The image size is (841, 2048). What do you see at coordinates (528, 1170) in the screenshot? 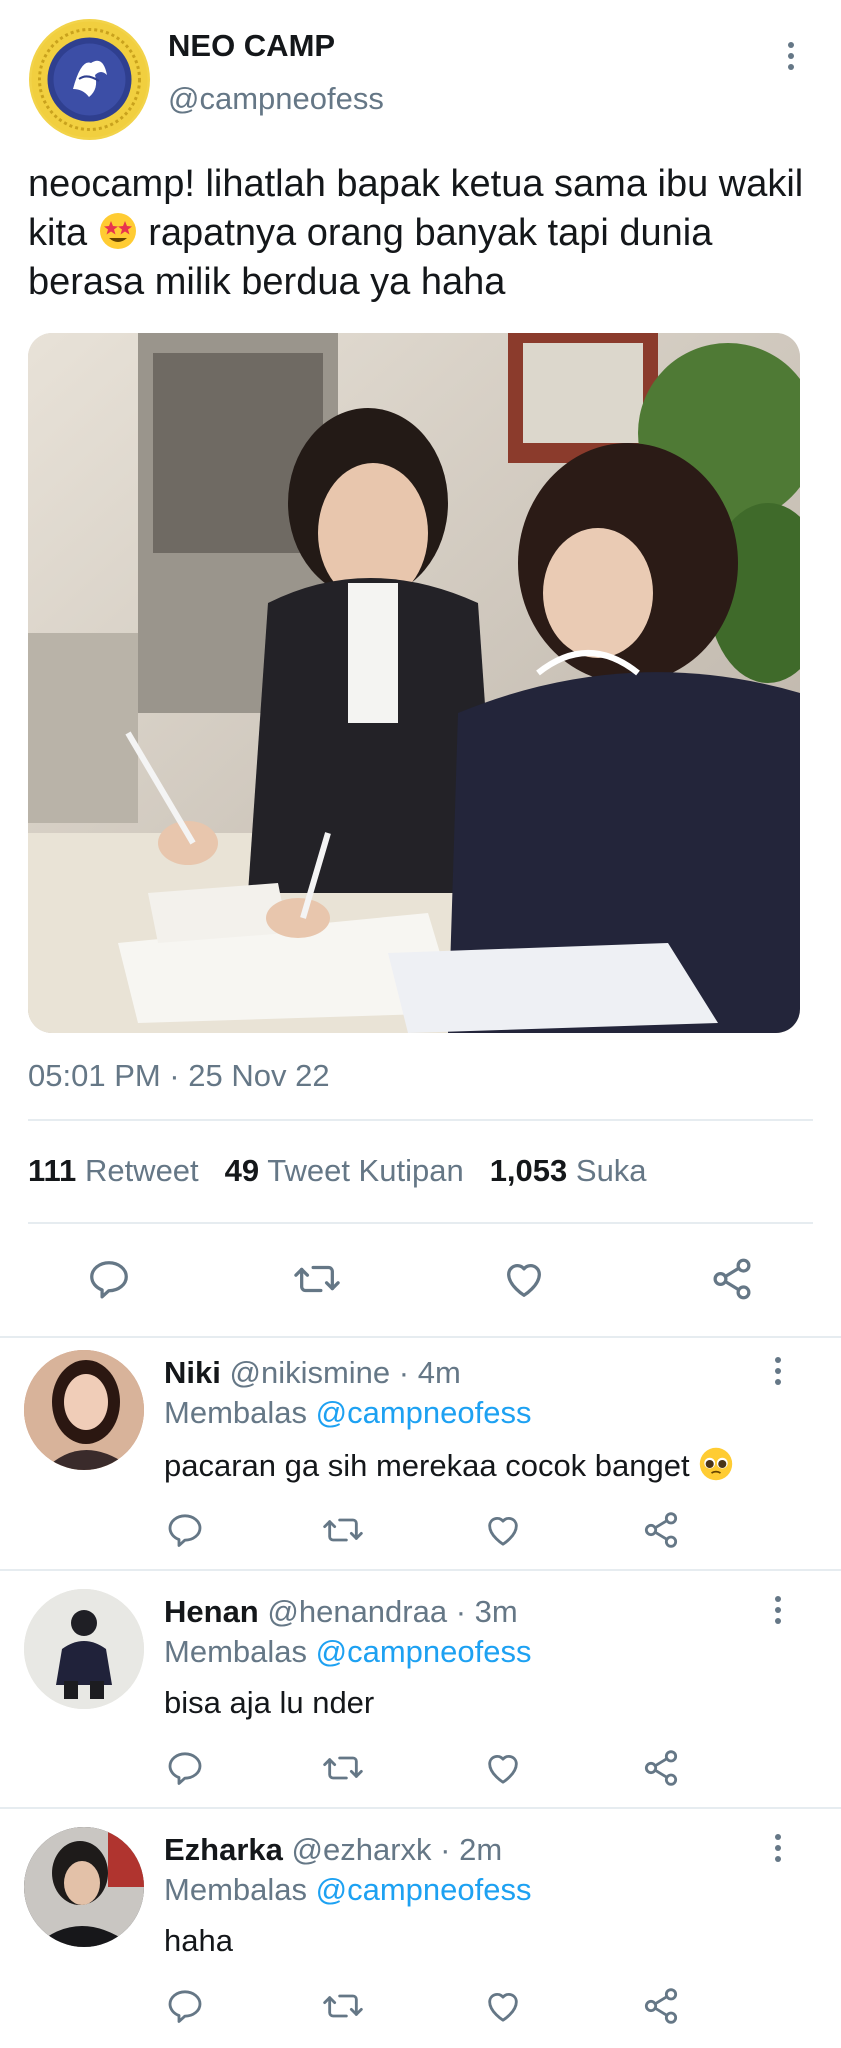
I see `like-count: 1,053` at bounding box center [528, 1170].